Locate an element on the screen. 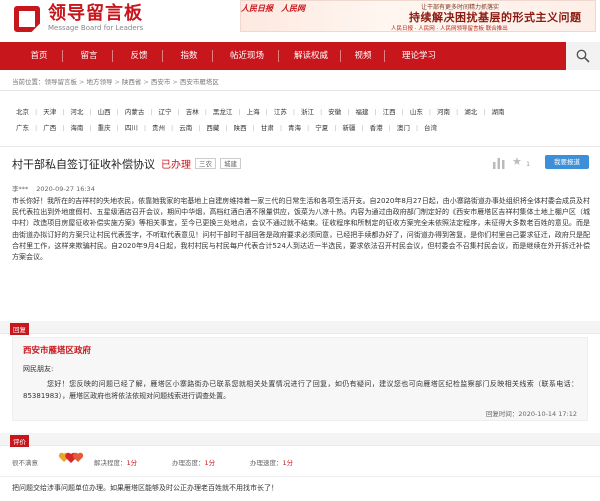 Image resolution: width=600 pixels, height=501 pixels. province-link: 澳门 is located at coordinates (403, 127).